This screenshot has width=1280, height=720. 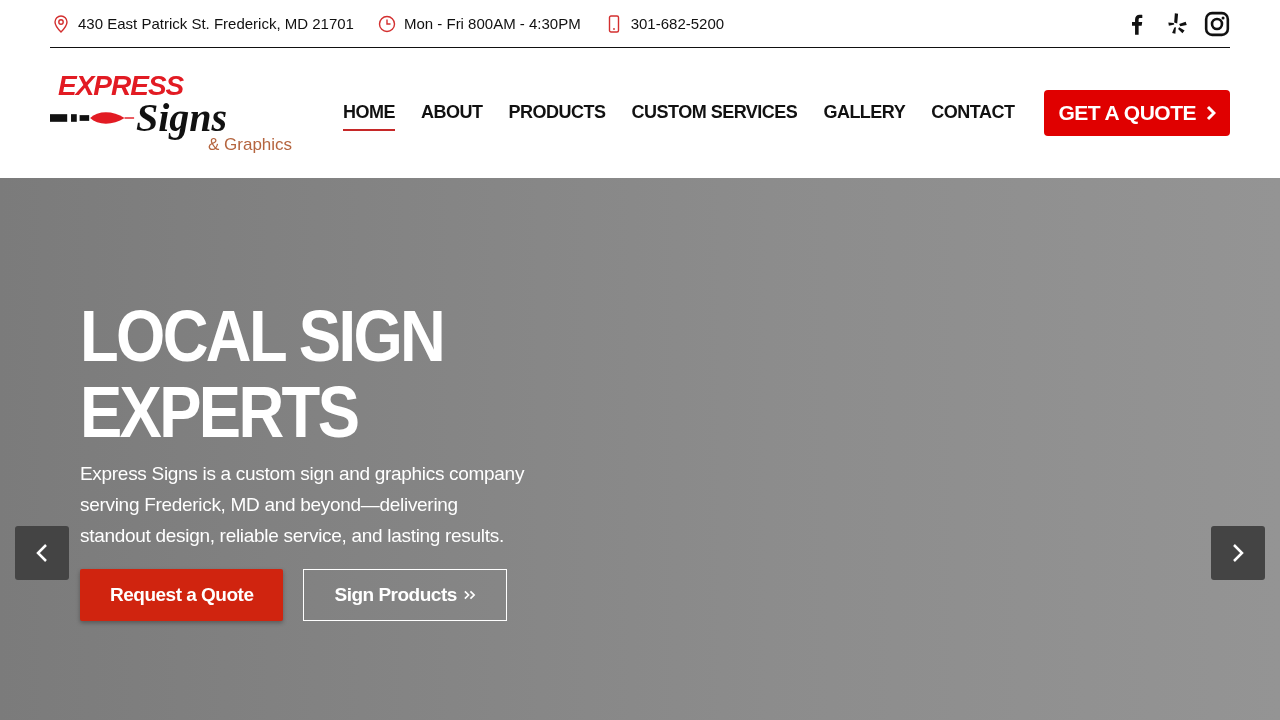 I want to click on double-chevron-right-icon, so click(x=469, y=594).